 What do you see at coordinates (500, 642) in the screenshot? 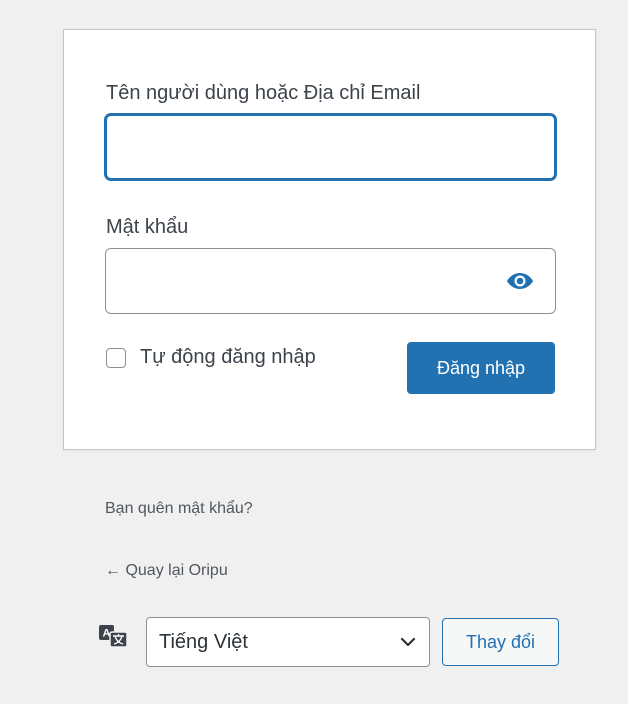
I see `change-language-button: Thay đổi` at bounding box center [500, 642].